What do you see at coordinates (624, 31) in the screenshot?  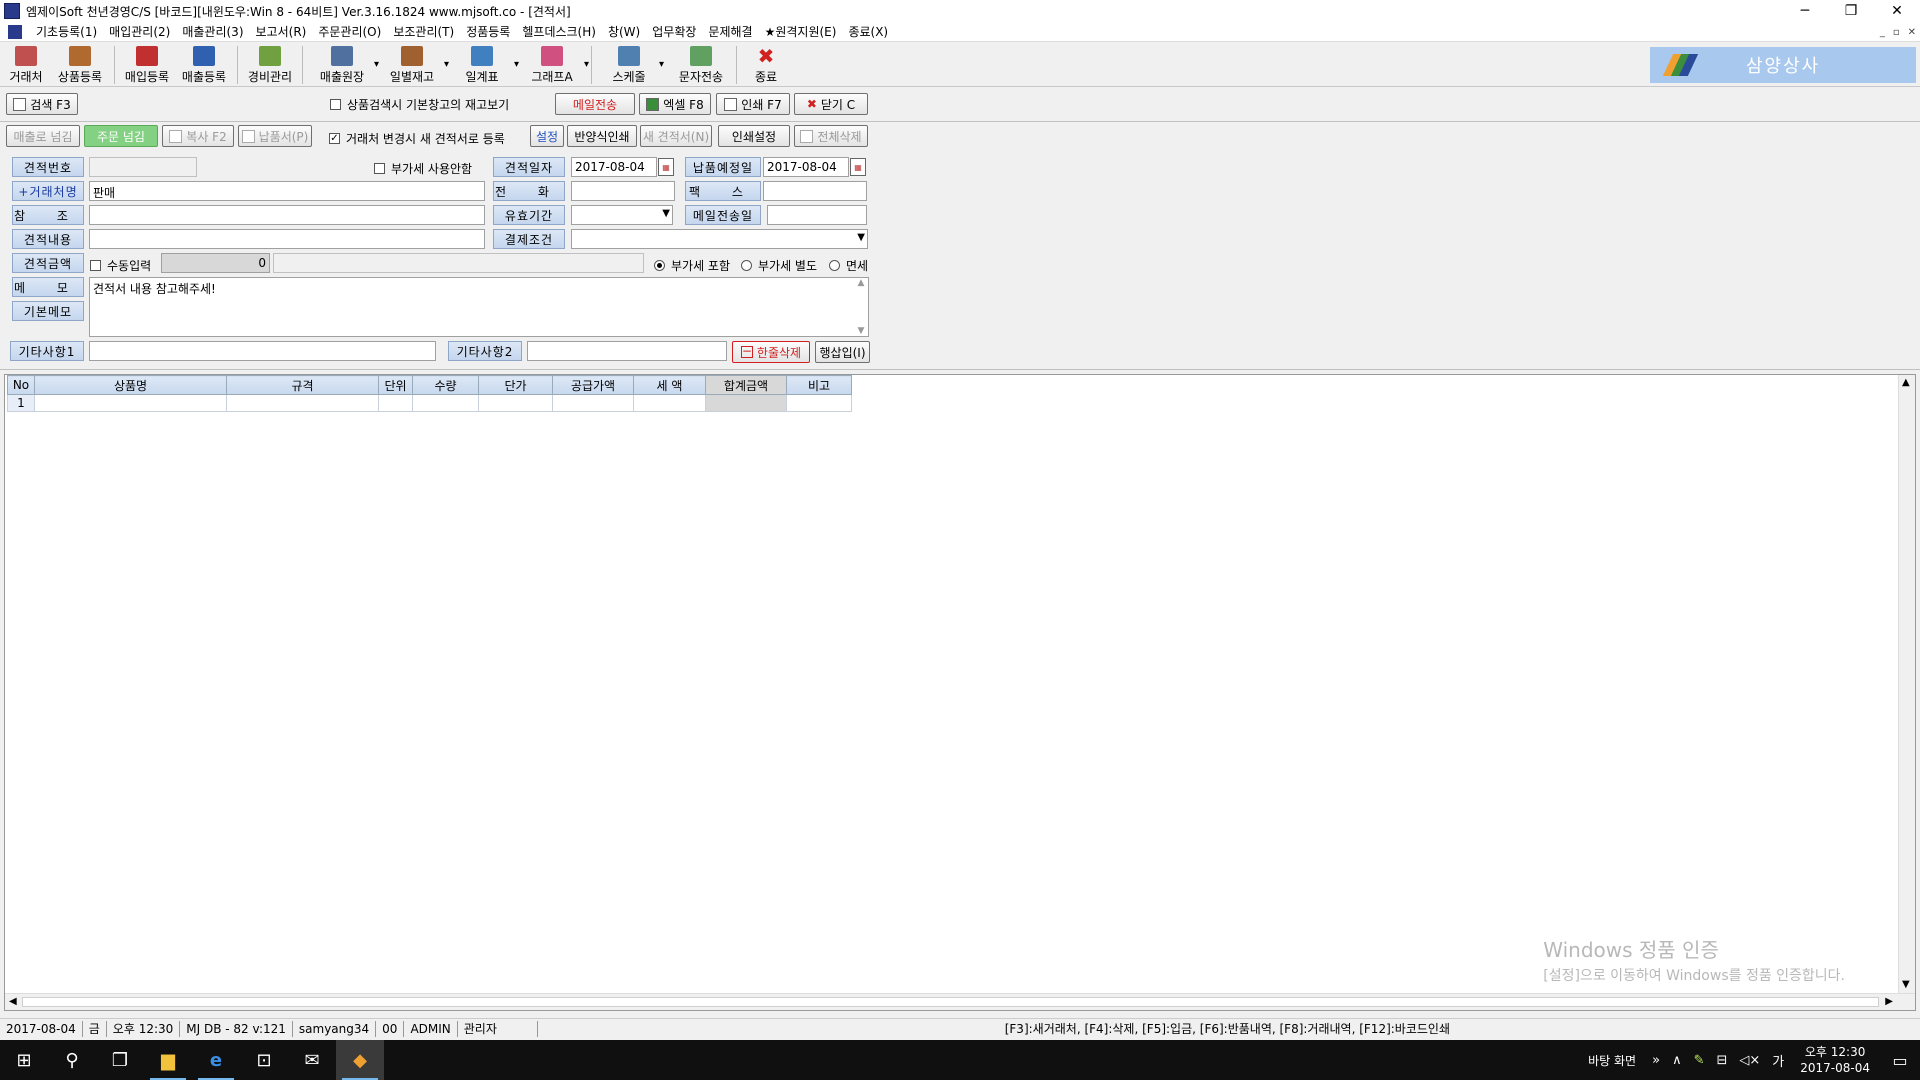 I see `menu-window: 창(W)` at bounding box center [624, 31].